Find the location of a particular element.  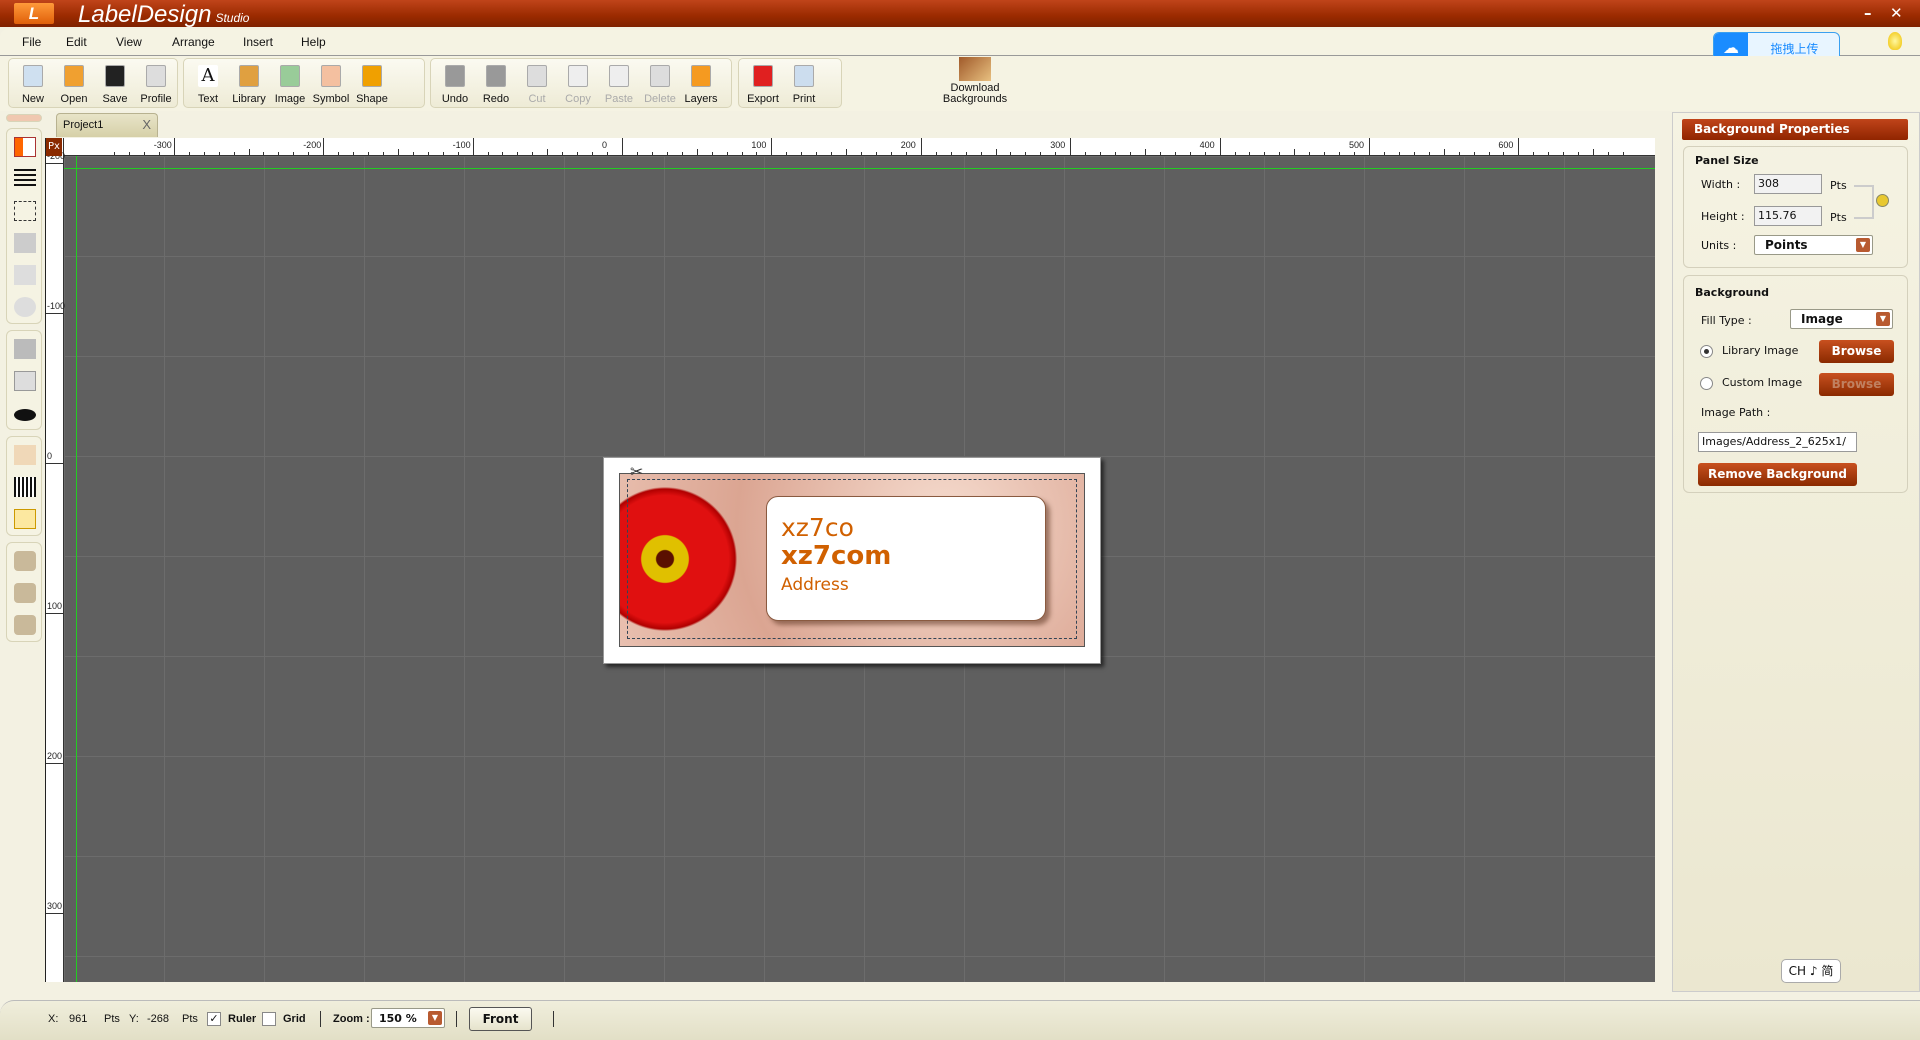

menu-help: Help is located at coordinates (313, 42).